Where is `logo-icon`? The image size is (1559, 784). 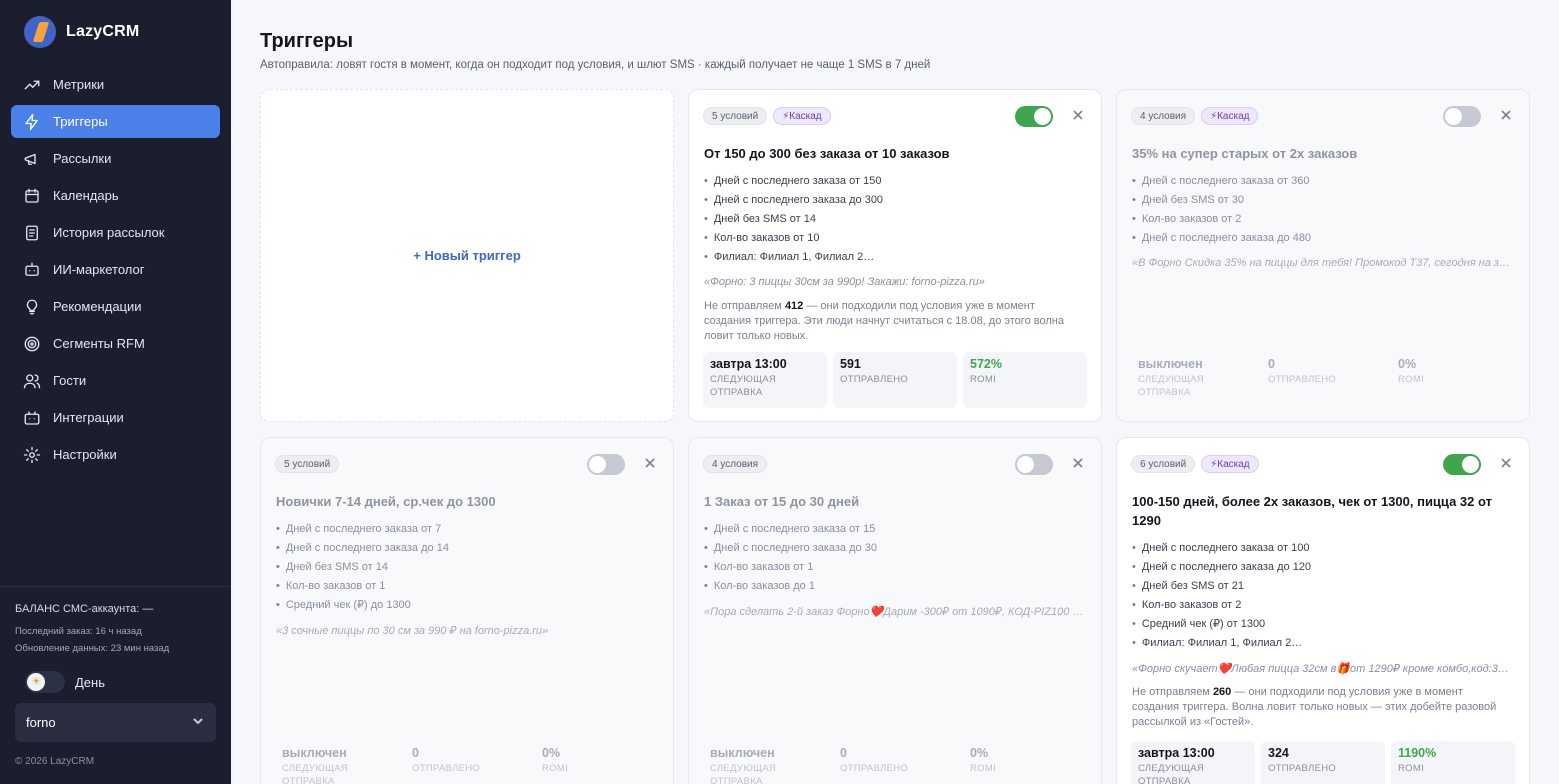
logo-icon is located at coordinates (40, 32).